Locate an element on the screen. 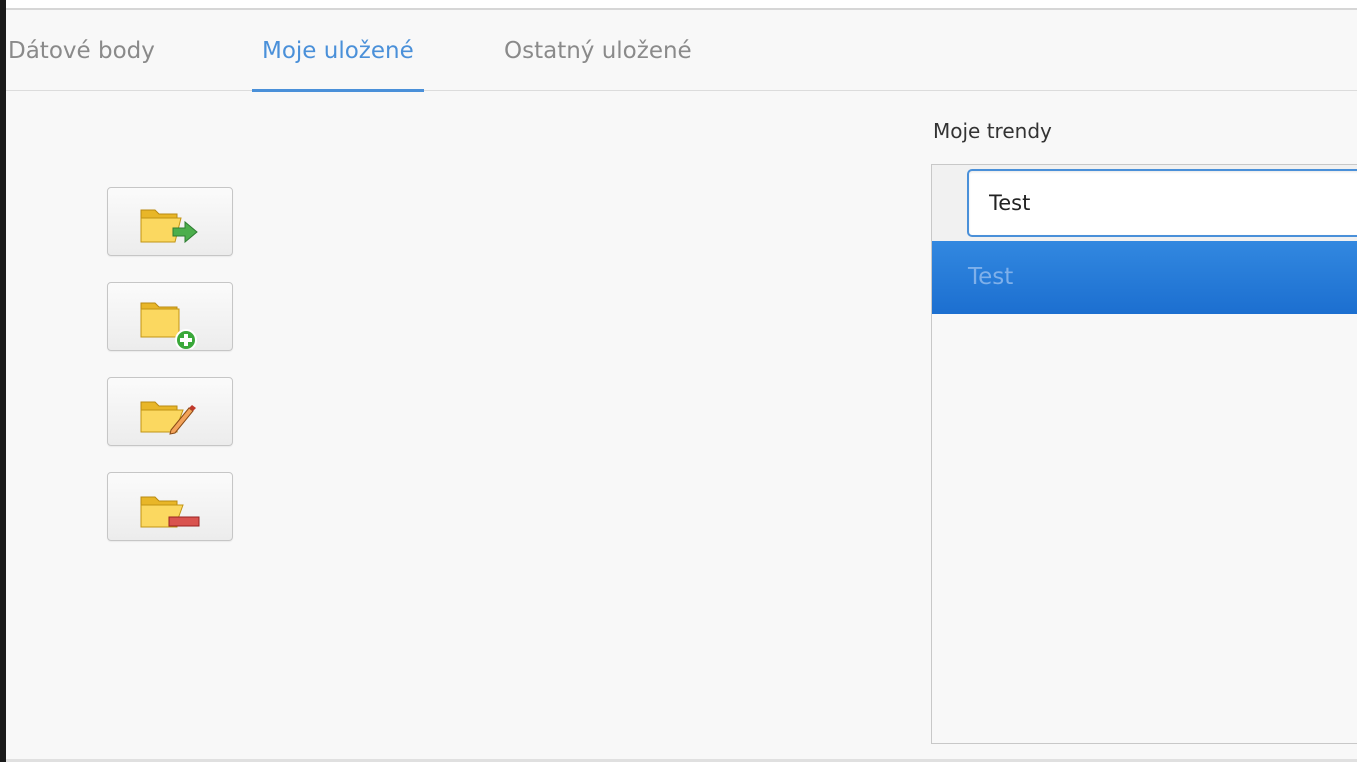  tab-data-points: Dátové body is located at coordinates (81, 51).